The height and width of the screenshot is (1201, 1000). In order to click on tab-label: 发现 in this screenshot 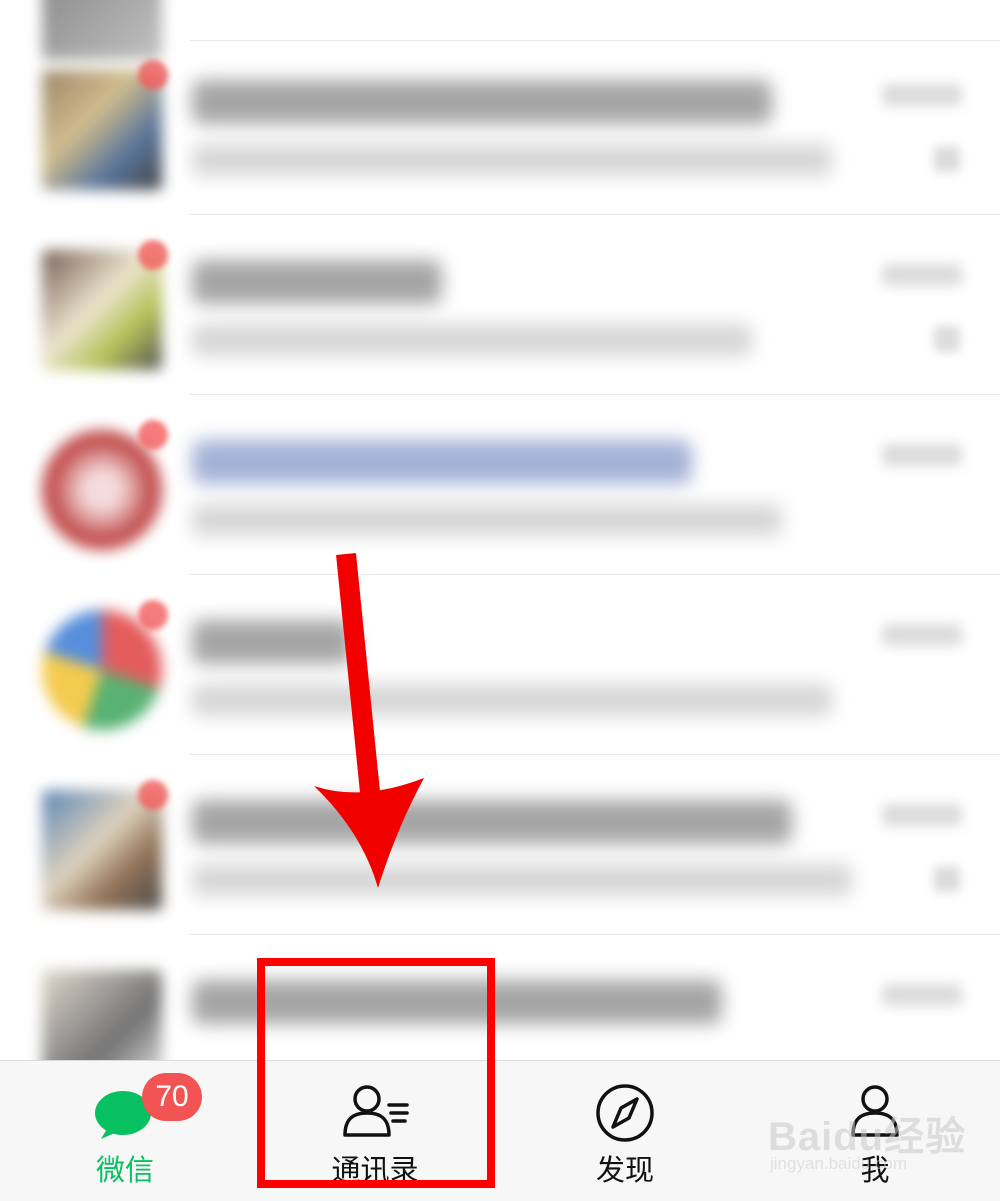, I will do `click(624, 1170)`.